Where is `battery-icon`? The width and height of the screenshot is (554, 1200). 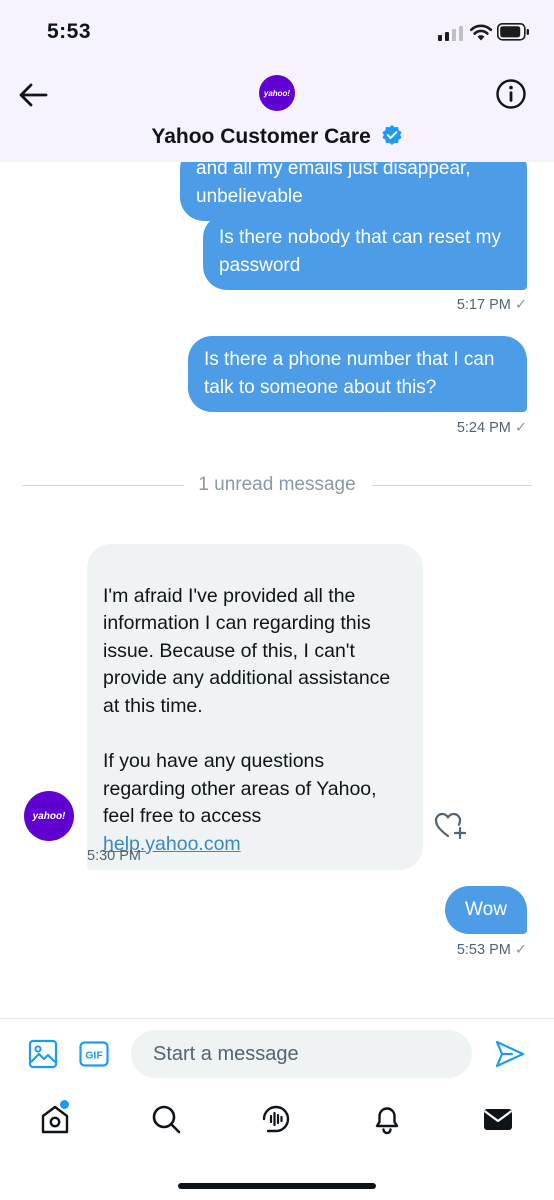 battery-icon is located at coordinates (513, 32).